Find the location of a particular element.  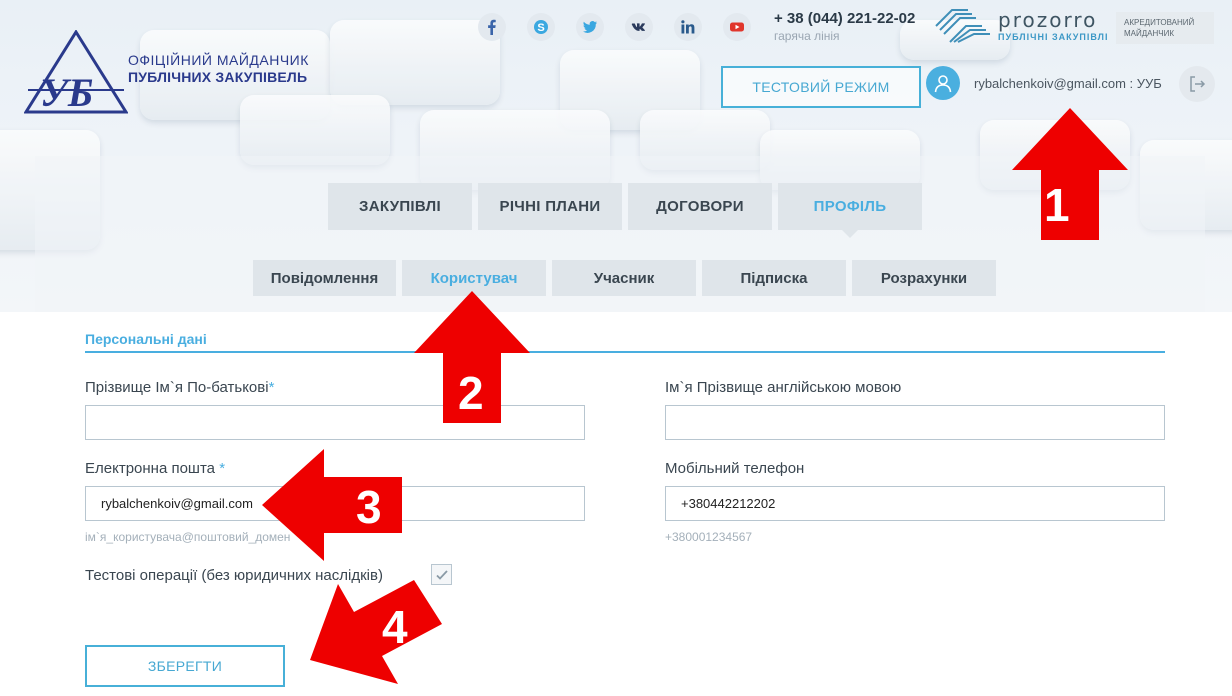

uub-logo: УБ is located at coordinates (76, 72).